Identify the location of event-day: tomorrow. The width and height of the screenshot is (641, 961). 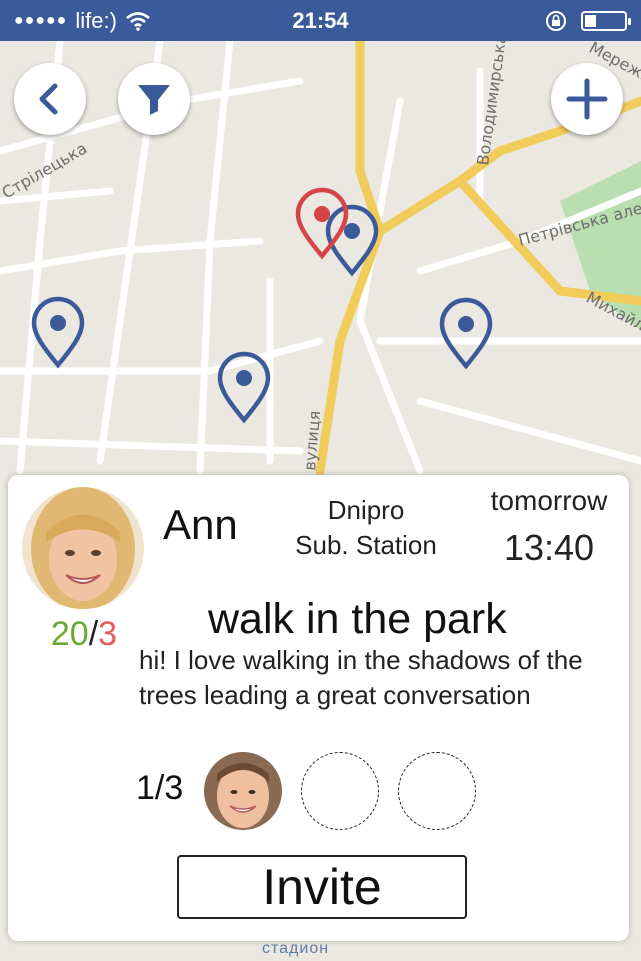
(549, 500).